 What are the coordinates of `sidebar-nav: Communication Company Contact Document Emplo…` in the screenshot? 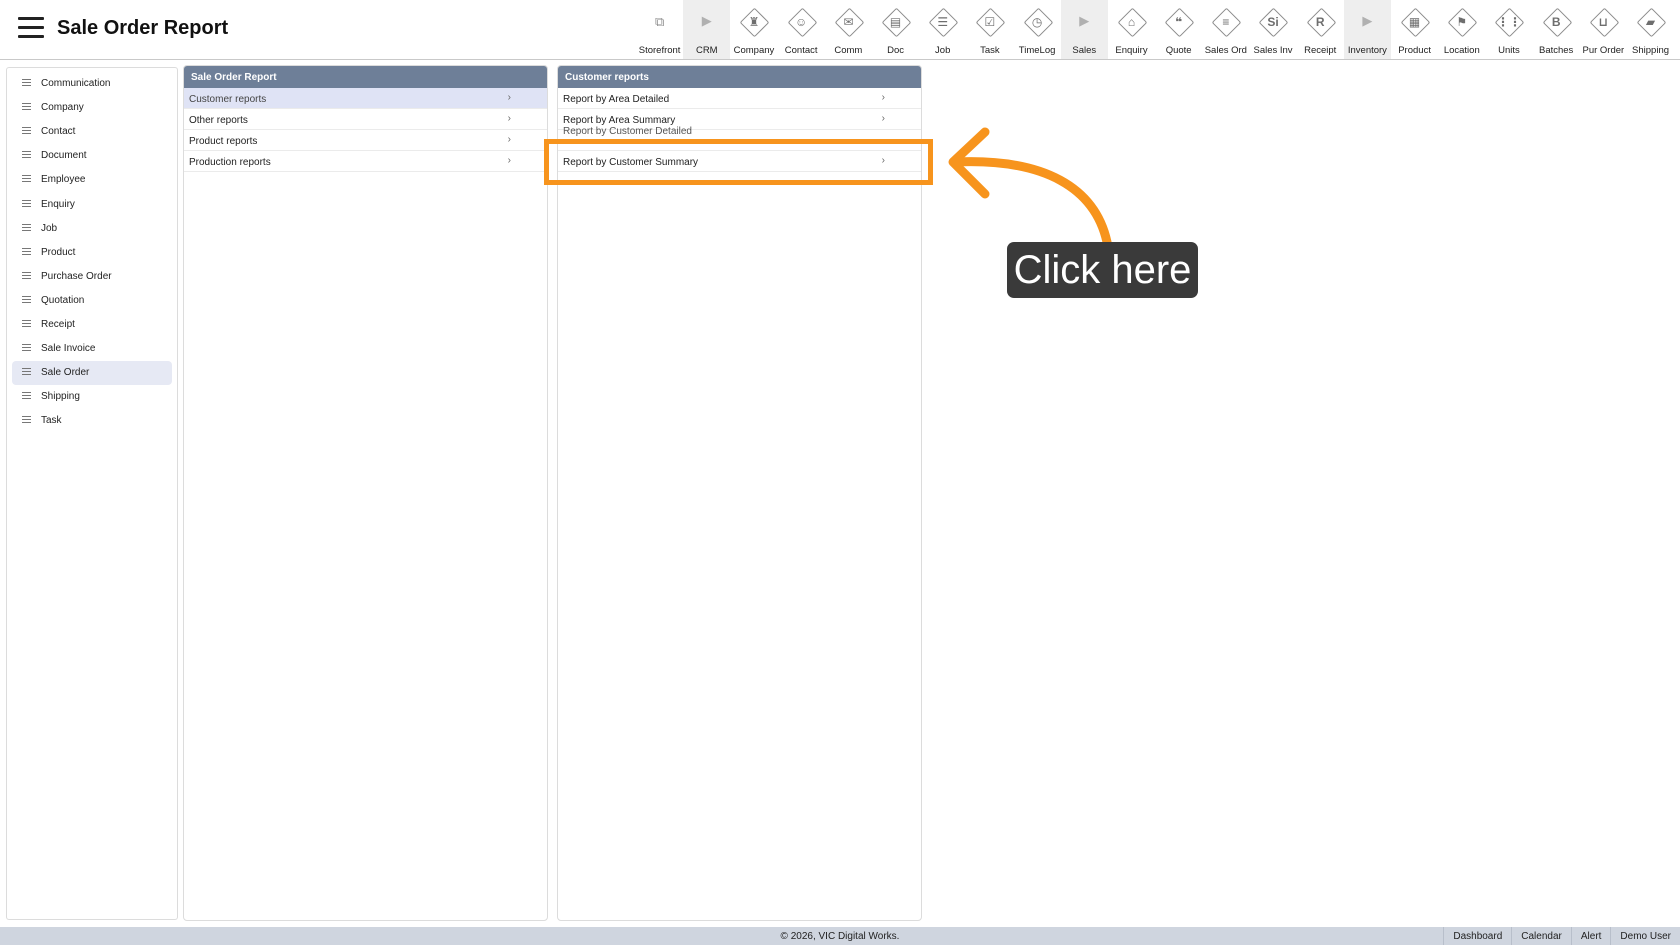 It's located at (92, 493).